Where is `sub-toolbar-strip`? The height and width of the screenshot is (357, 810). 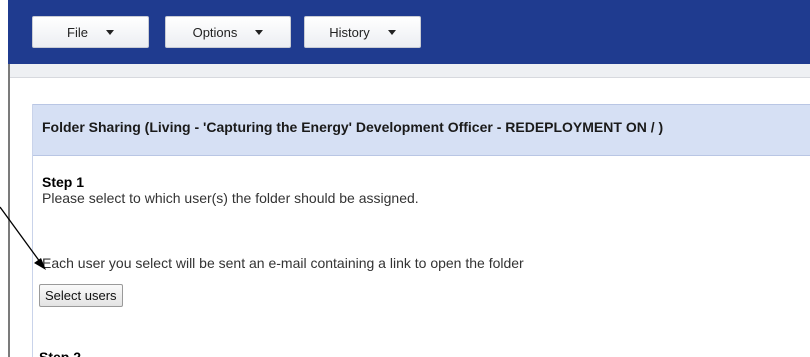
sub-toolbar-strip is located at coordinates (410, 71).